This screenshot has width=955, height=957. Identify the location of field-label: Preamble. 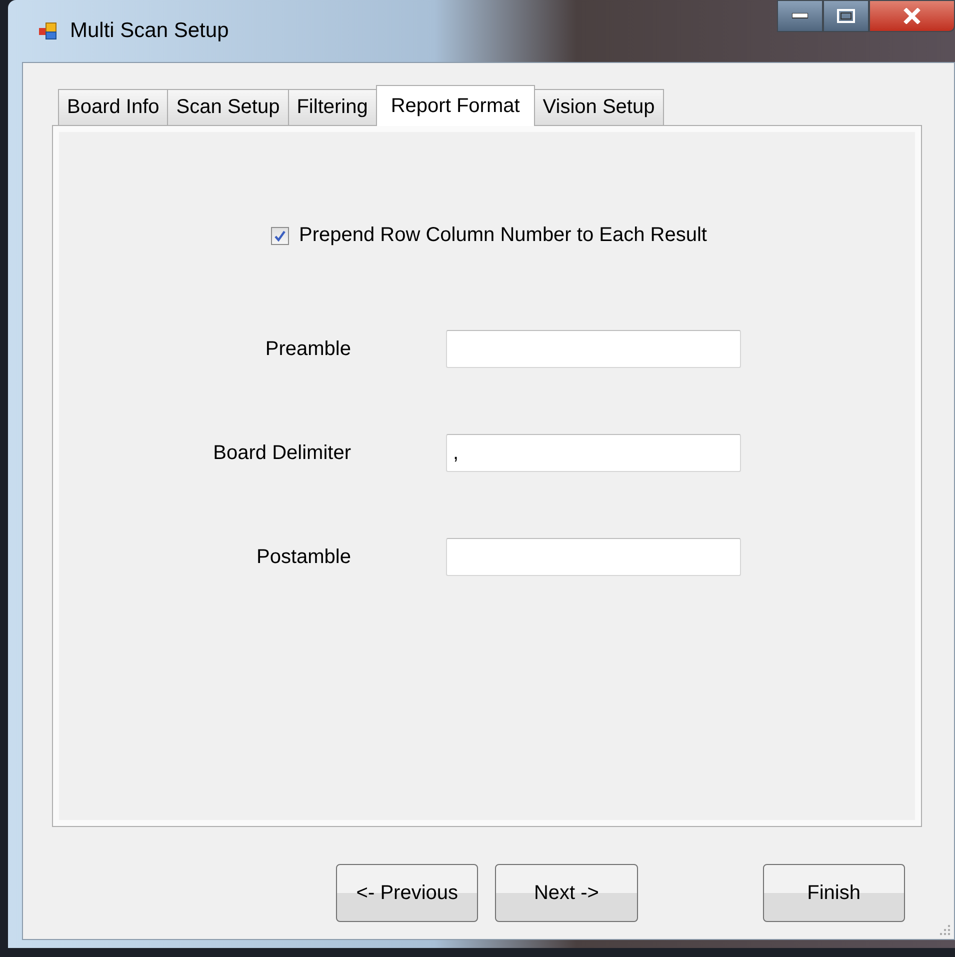
(307, 349).